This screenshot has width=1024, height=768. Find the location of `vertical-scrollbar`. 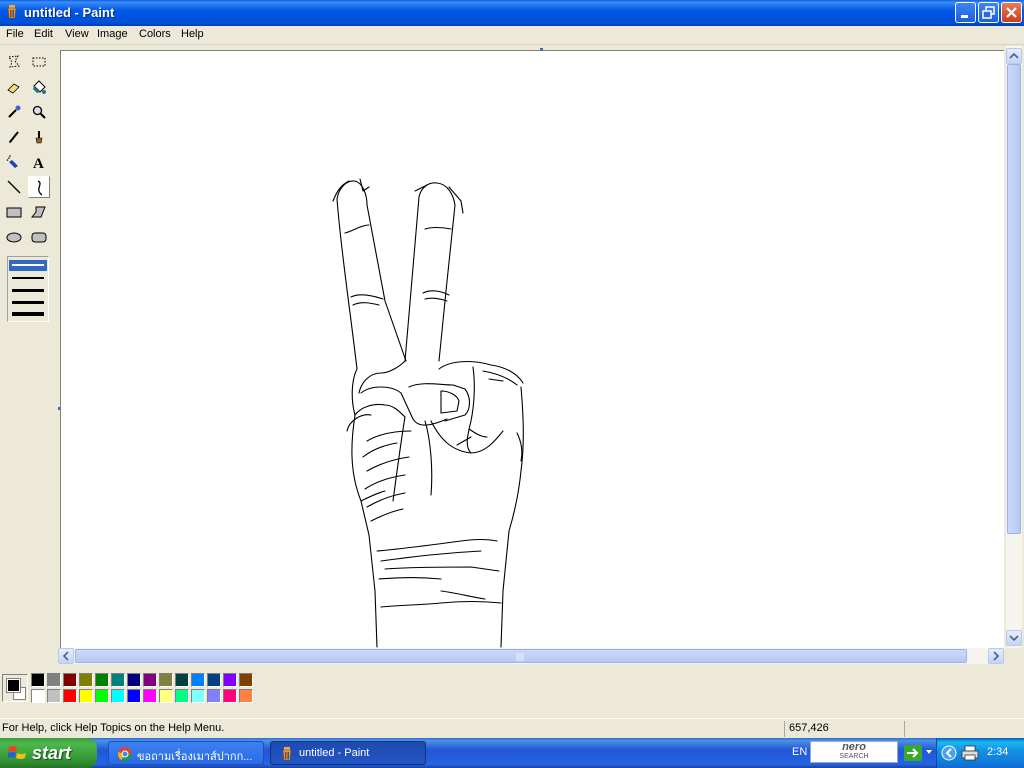

vertical-scrollbar is located at coordinates (1014, 347).